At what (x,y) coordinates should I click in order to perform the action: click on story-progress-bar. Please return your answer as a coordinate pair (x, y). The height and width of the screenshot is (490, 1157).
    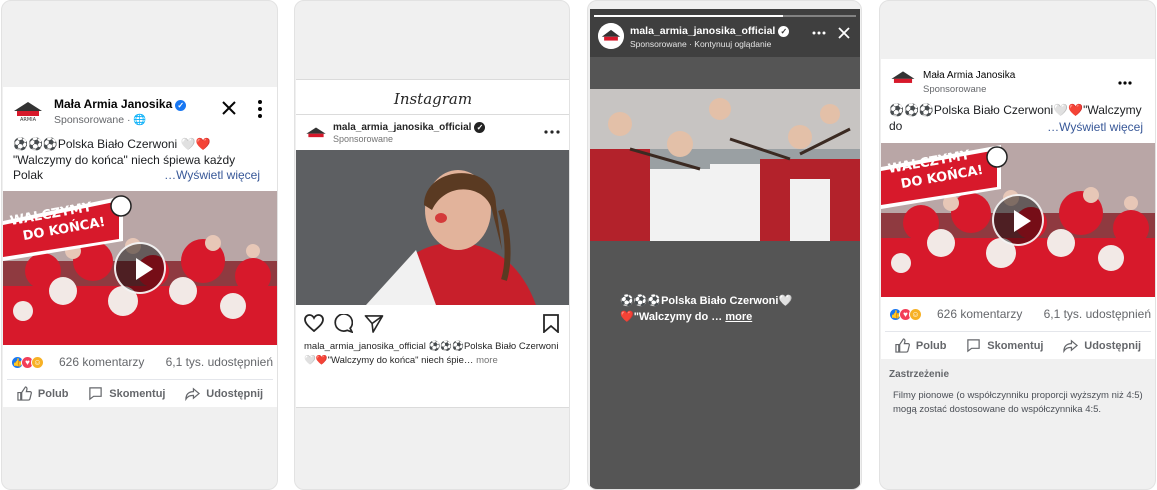
    Looking at the image, I should click on (725, 16).